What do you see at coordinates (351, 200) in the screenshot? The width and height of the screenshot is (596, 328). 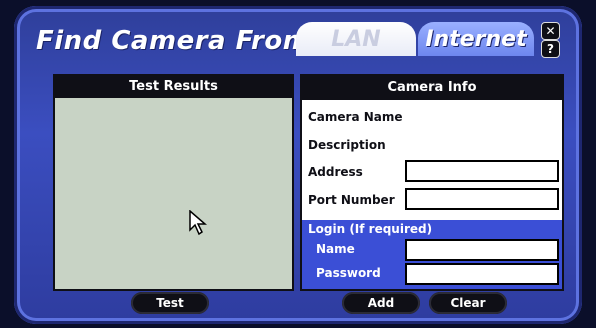 I see `port-number-label: Port Number` at bounding box center [351, 200].